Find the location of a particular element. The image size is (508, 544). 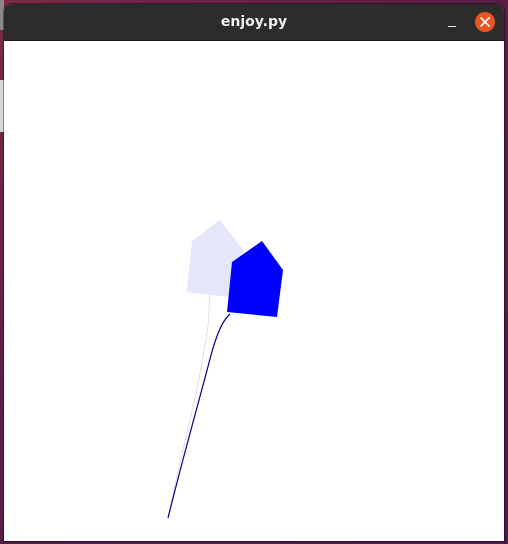

window-titlebar: enjoy.py is located at coordinates (254, 22).